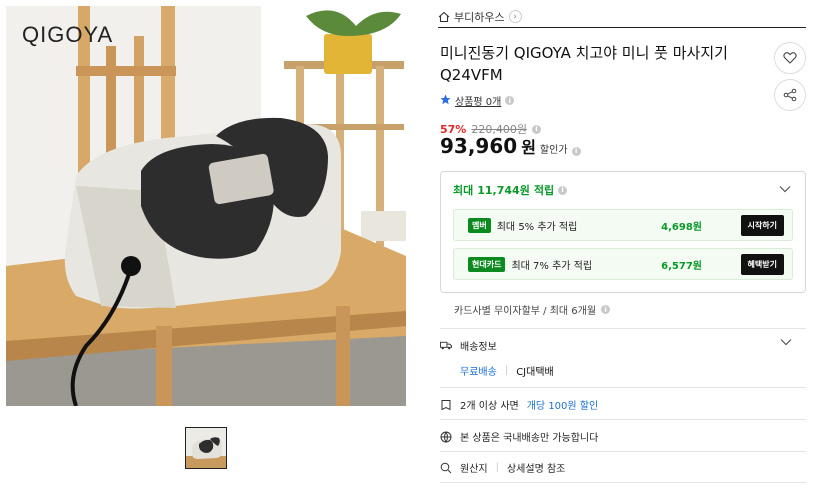 The height and width of the screenshot is (488, 823). Describe the element at coordinates (479, 17) in the screenshot. I see `store-name: 부디하우스` at that location.